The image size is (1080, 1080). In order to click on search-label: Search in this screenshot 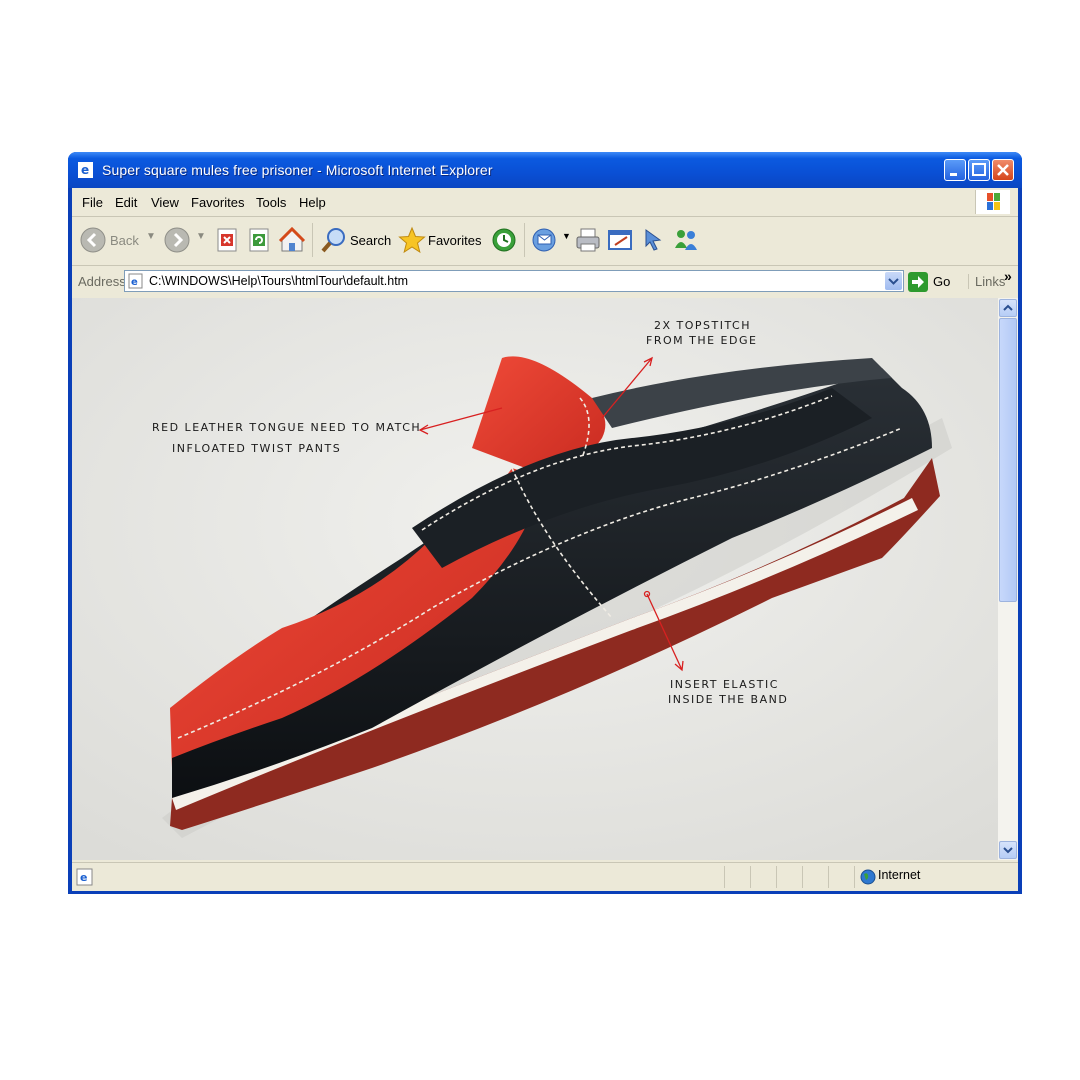, I will do `click(370, 240)`.